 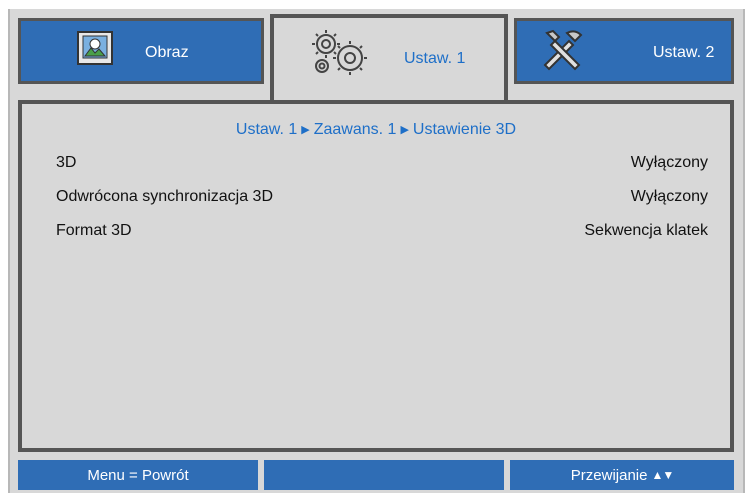 What do you see at coordinates (164, 196) in the screenshot?
I see `setting-label: Odwrócona synchronizacja 3D` at bounding box center [164, 196].